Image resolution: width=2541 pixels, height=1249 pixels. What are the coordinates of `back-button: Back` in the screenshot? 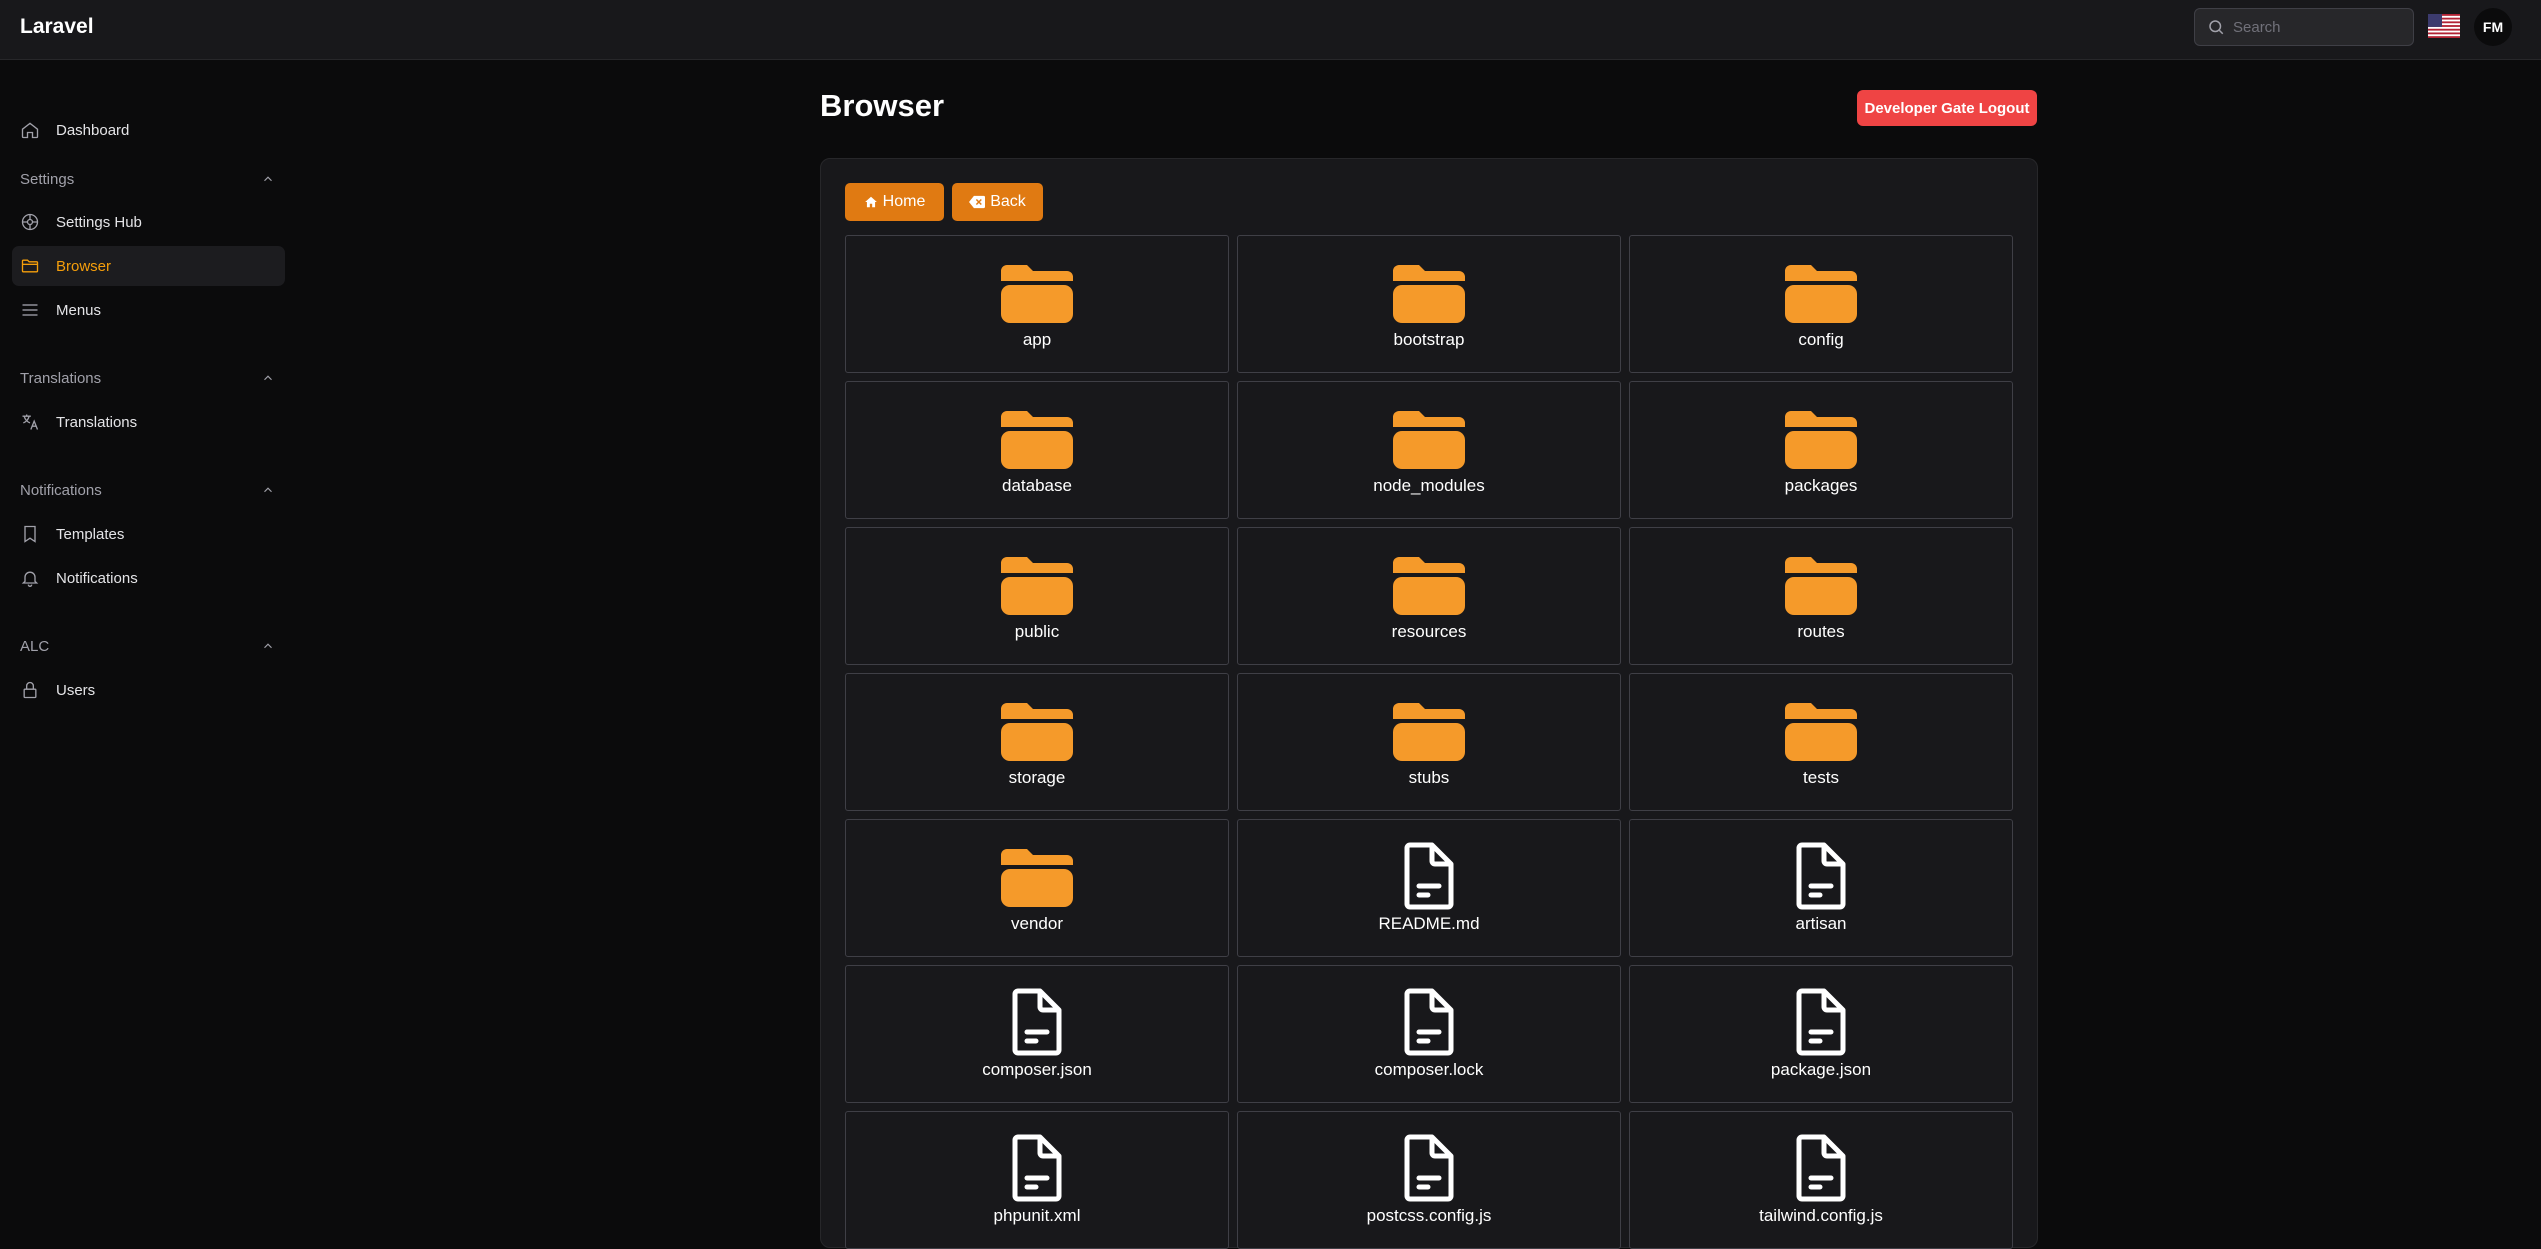 It's located at (997, 202).